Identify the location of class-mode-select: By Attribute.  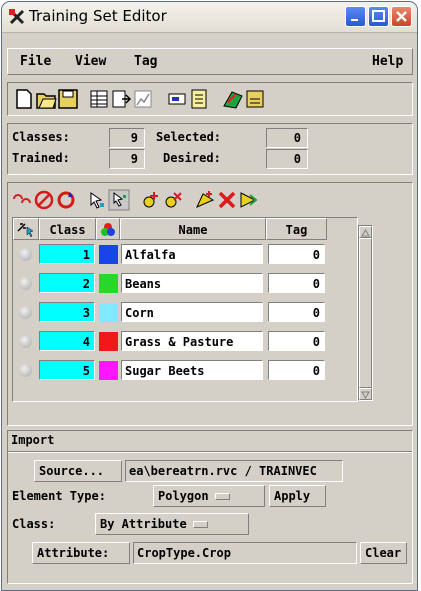
(172, 524).